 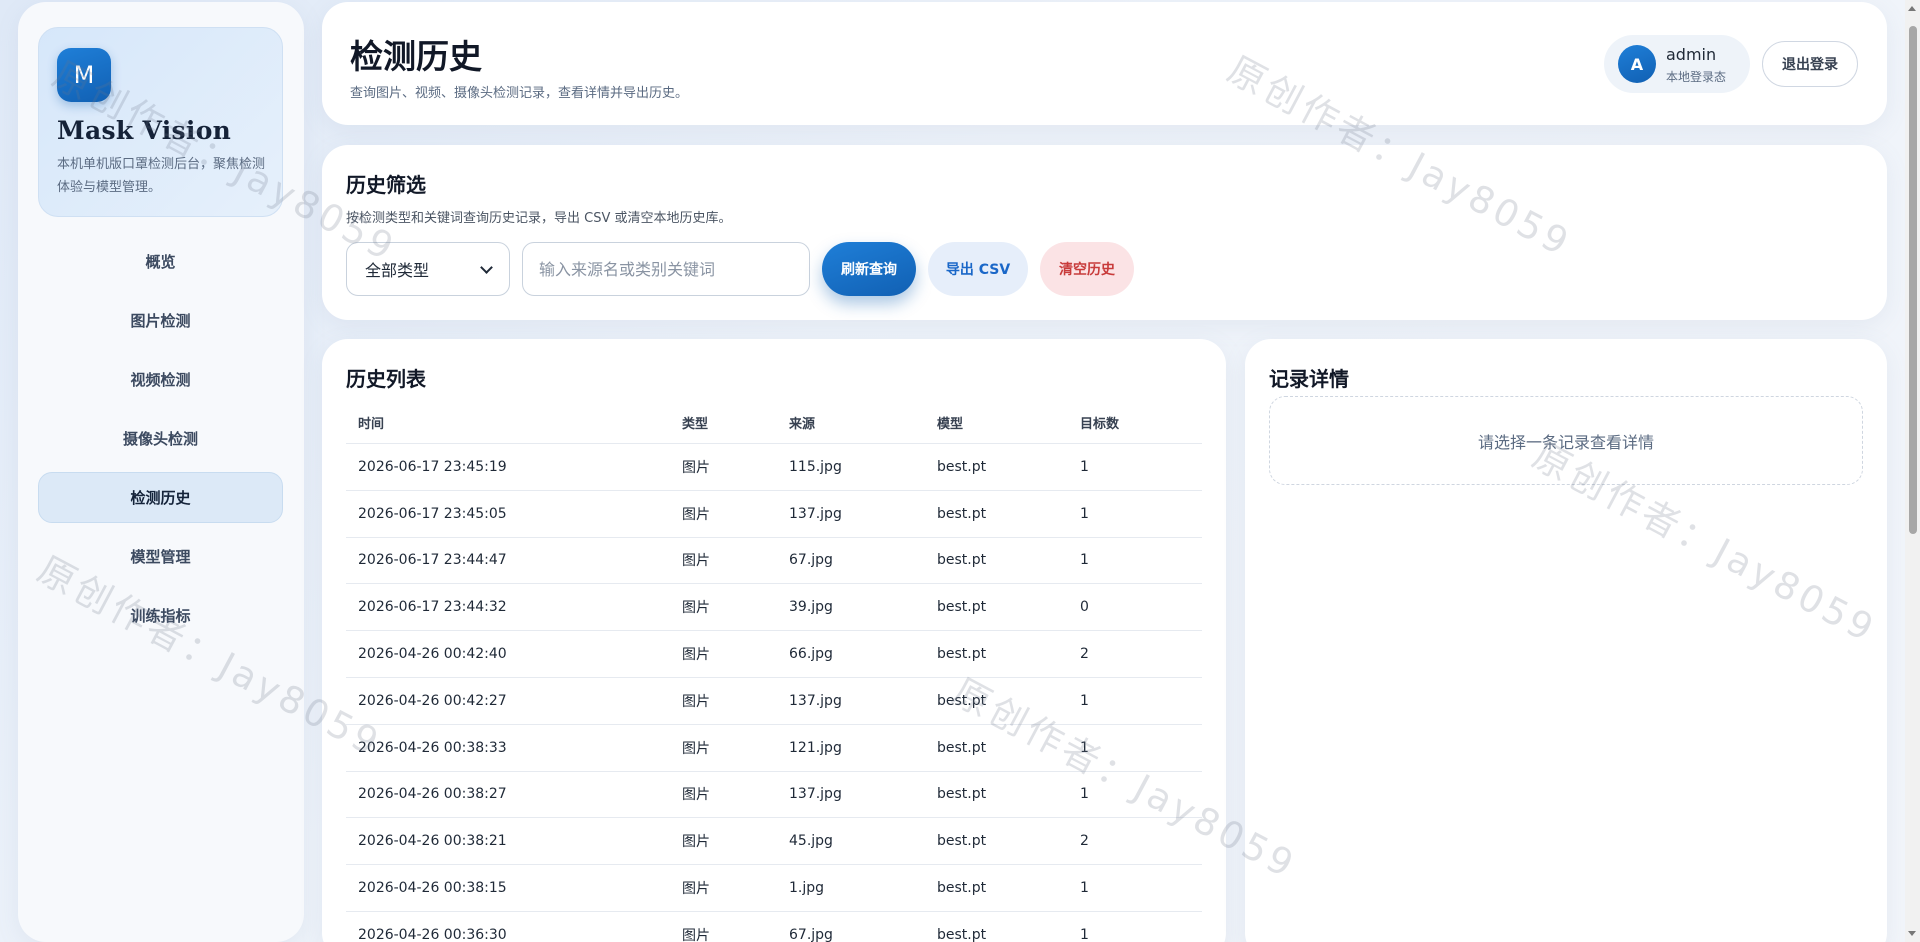 I want to click on table-row: 2026-06-17 23:44:47 图片 67.jpg best.pt 1, so click(x=774, y=561).